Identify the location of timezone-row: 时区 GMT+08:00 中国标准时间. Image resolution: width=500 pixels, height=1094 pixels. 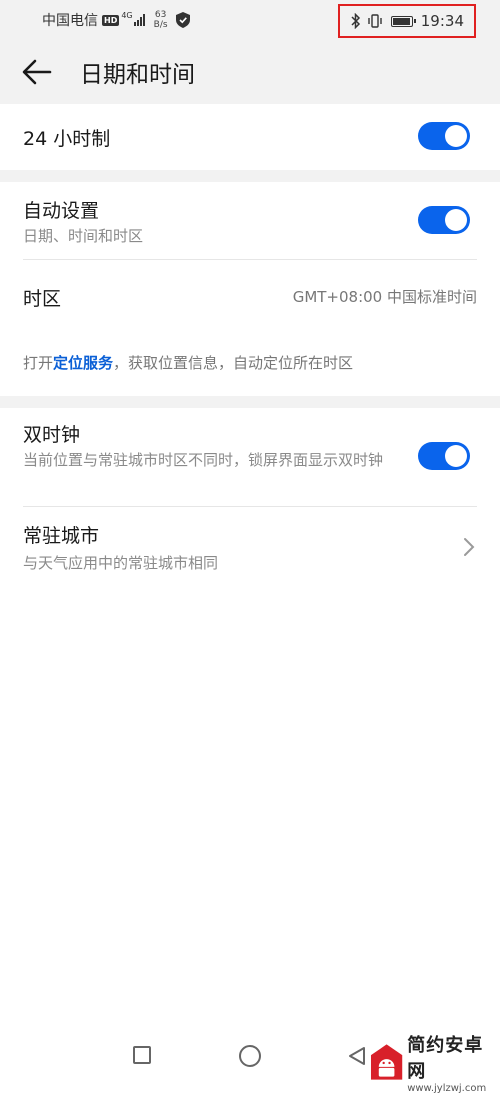
(250, 295).